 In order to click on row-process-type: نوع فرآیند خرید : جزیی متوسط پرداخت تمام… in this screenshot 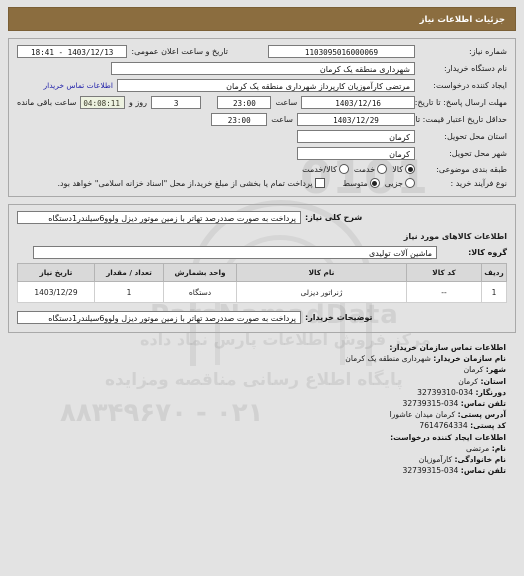, I will do `click(262, 183)`.